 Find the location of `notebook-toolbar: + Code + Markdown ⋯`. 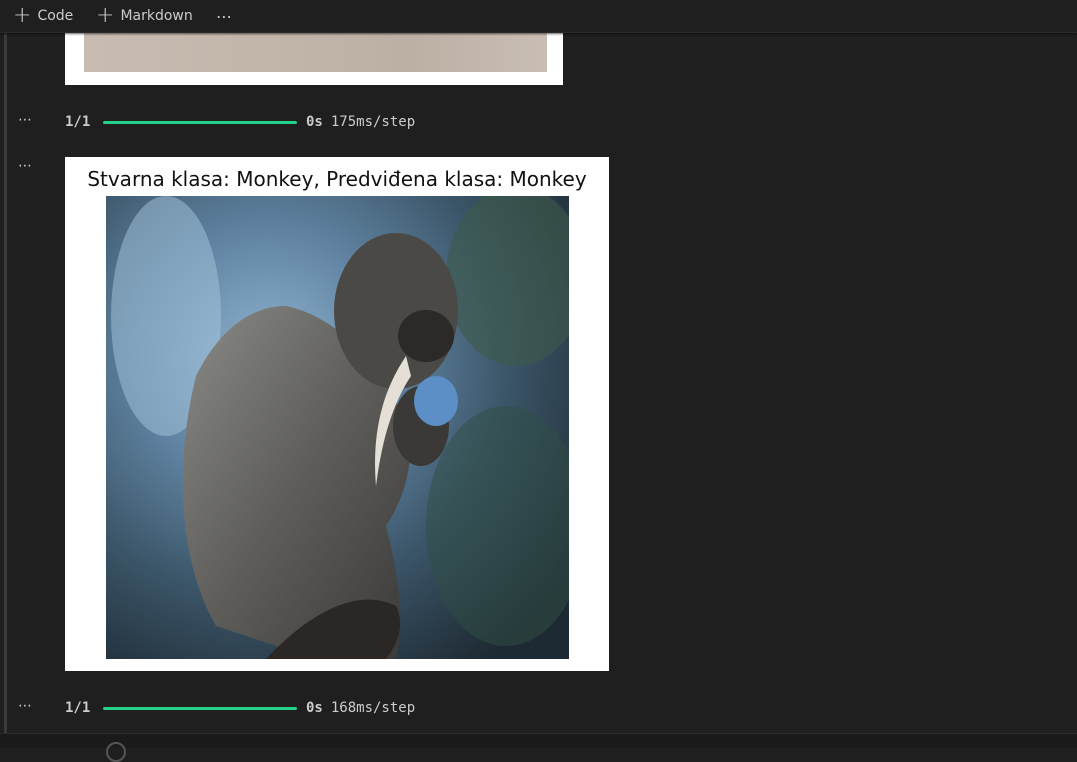

notebook-toolbar: + Code + Markdown ⋯ is located at coordinates (538, 16).